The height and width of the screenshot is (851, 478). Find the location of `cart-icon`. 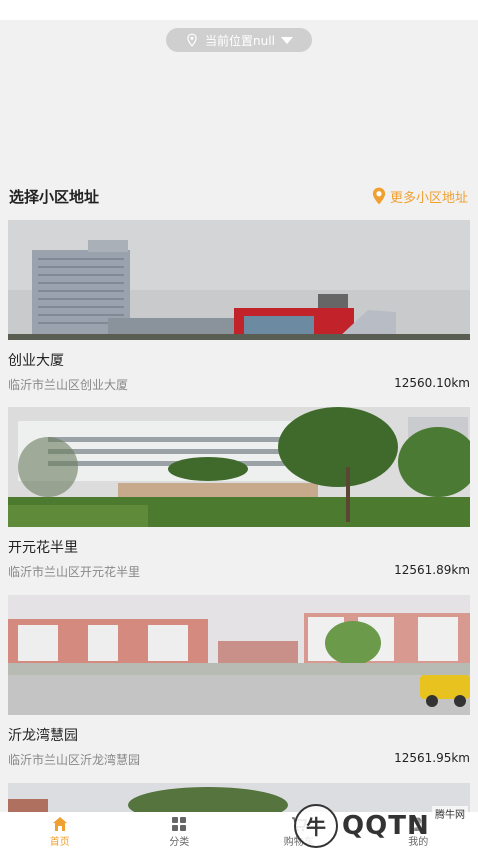

cart-icon is located at coordinates (299, 823).